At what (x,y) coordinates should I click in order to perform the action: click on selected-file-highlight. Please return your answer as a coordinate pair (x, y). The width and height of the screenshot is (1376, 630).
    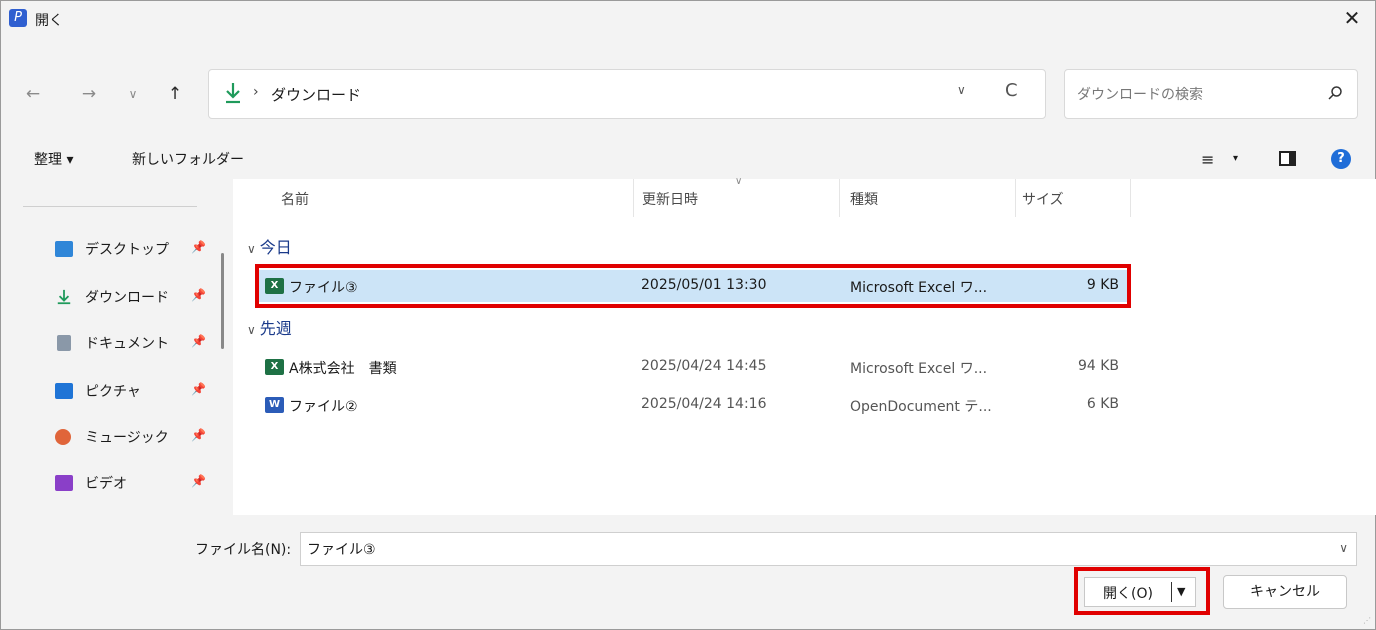
    Looking at the image, I should click on (693, 286).